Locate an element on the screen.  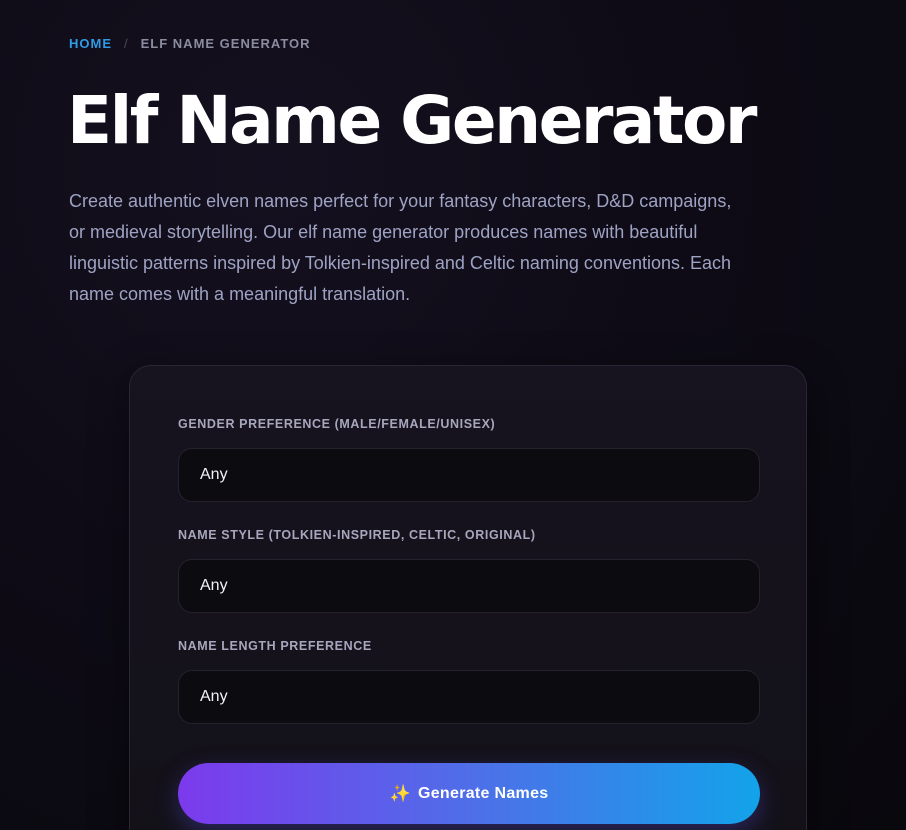
sparkle-icon: ✨ is located at coordinates (400, 793).